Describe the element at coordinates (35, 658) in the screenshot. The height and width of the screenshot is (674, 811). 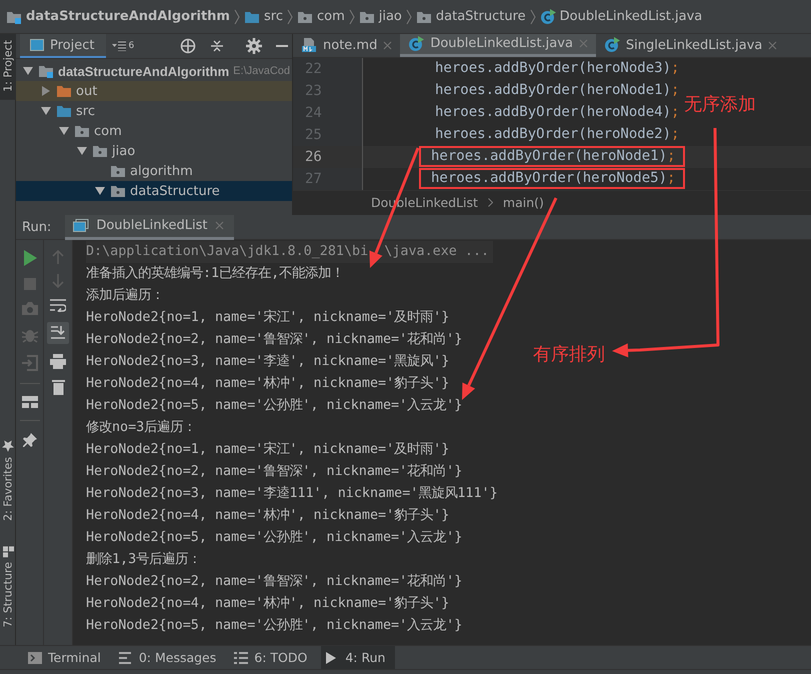
I see `terminal-icon` at that location.